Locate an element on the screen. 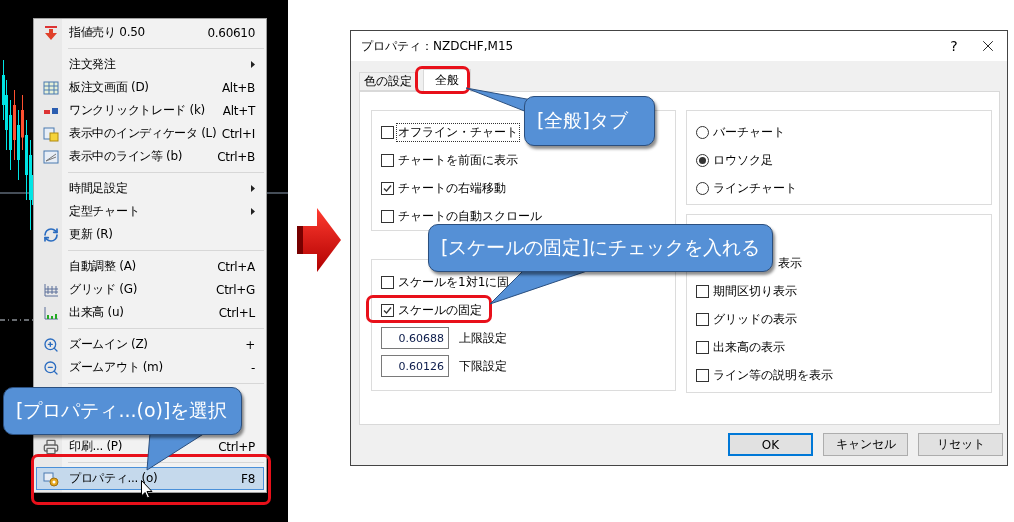 The width and height of the screenshot is (1014, 522). checkbox-label: スケールを1対1に固 is located at coordinates (454, 282).